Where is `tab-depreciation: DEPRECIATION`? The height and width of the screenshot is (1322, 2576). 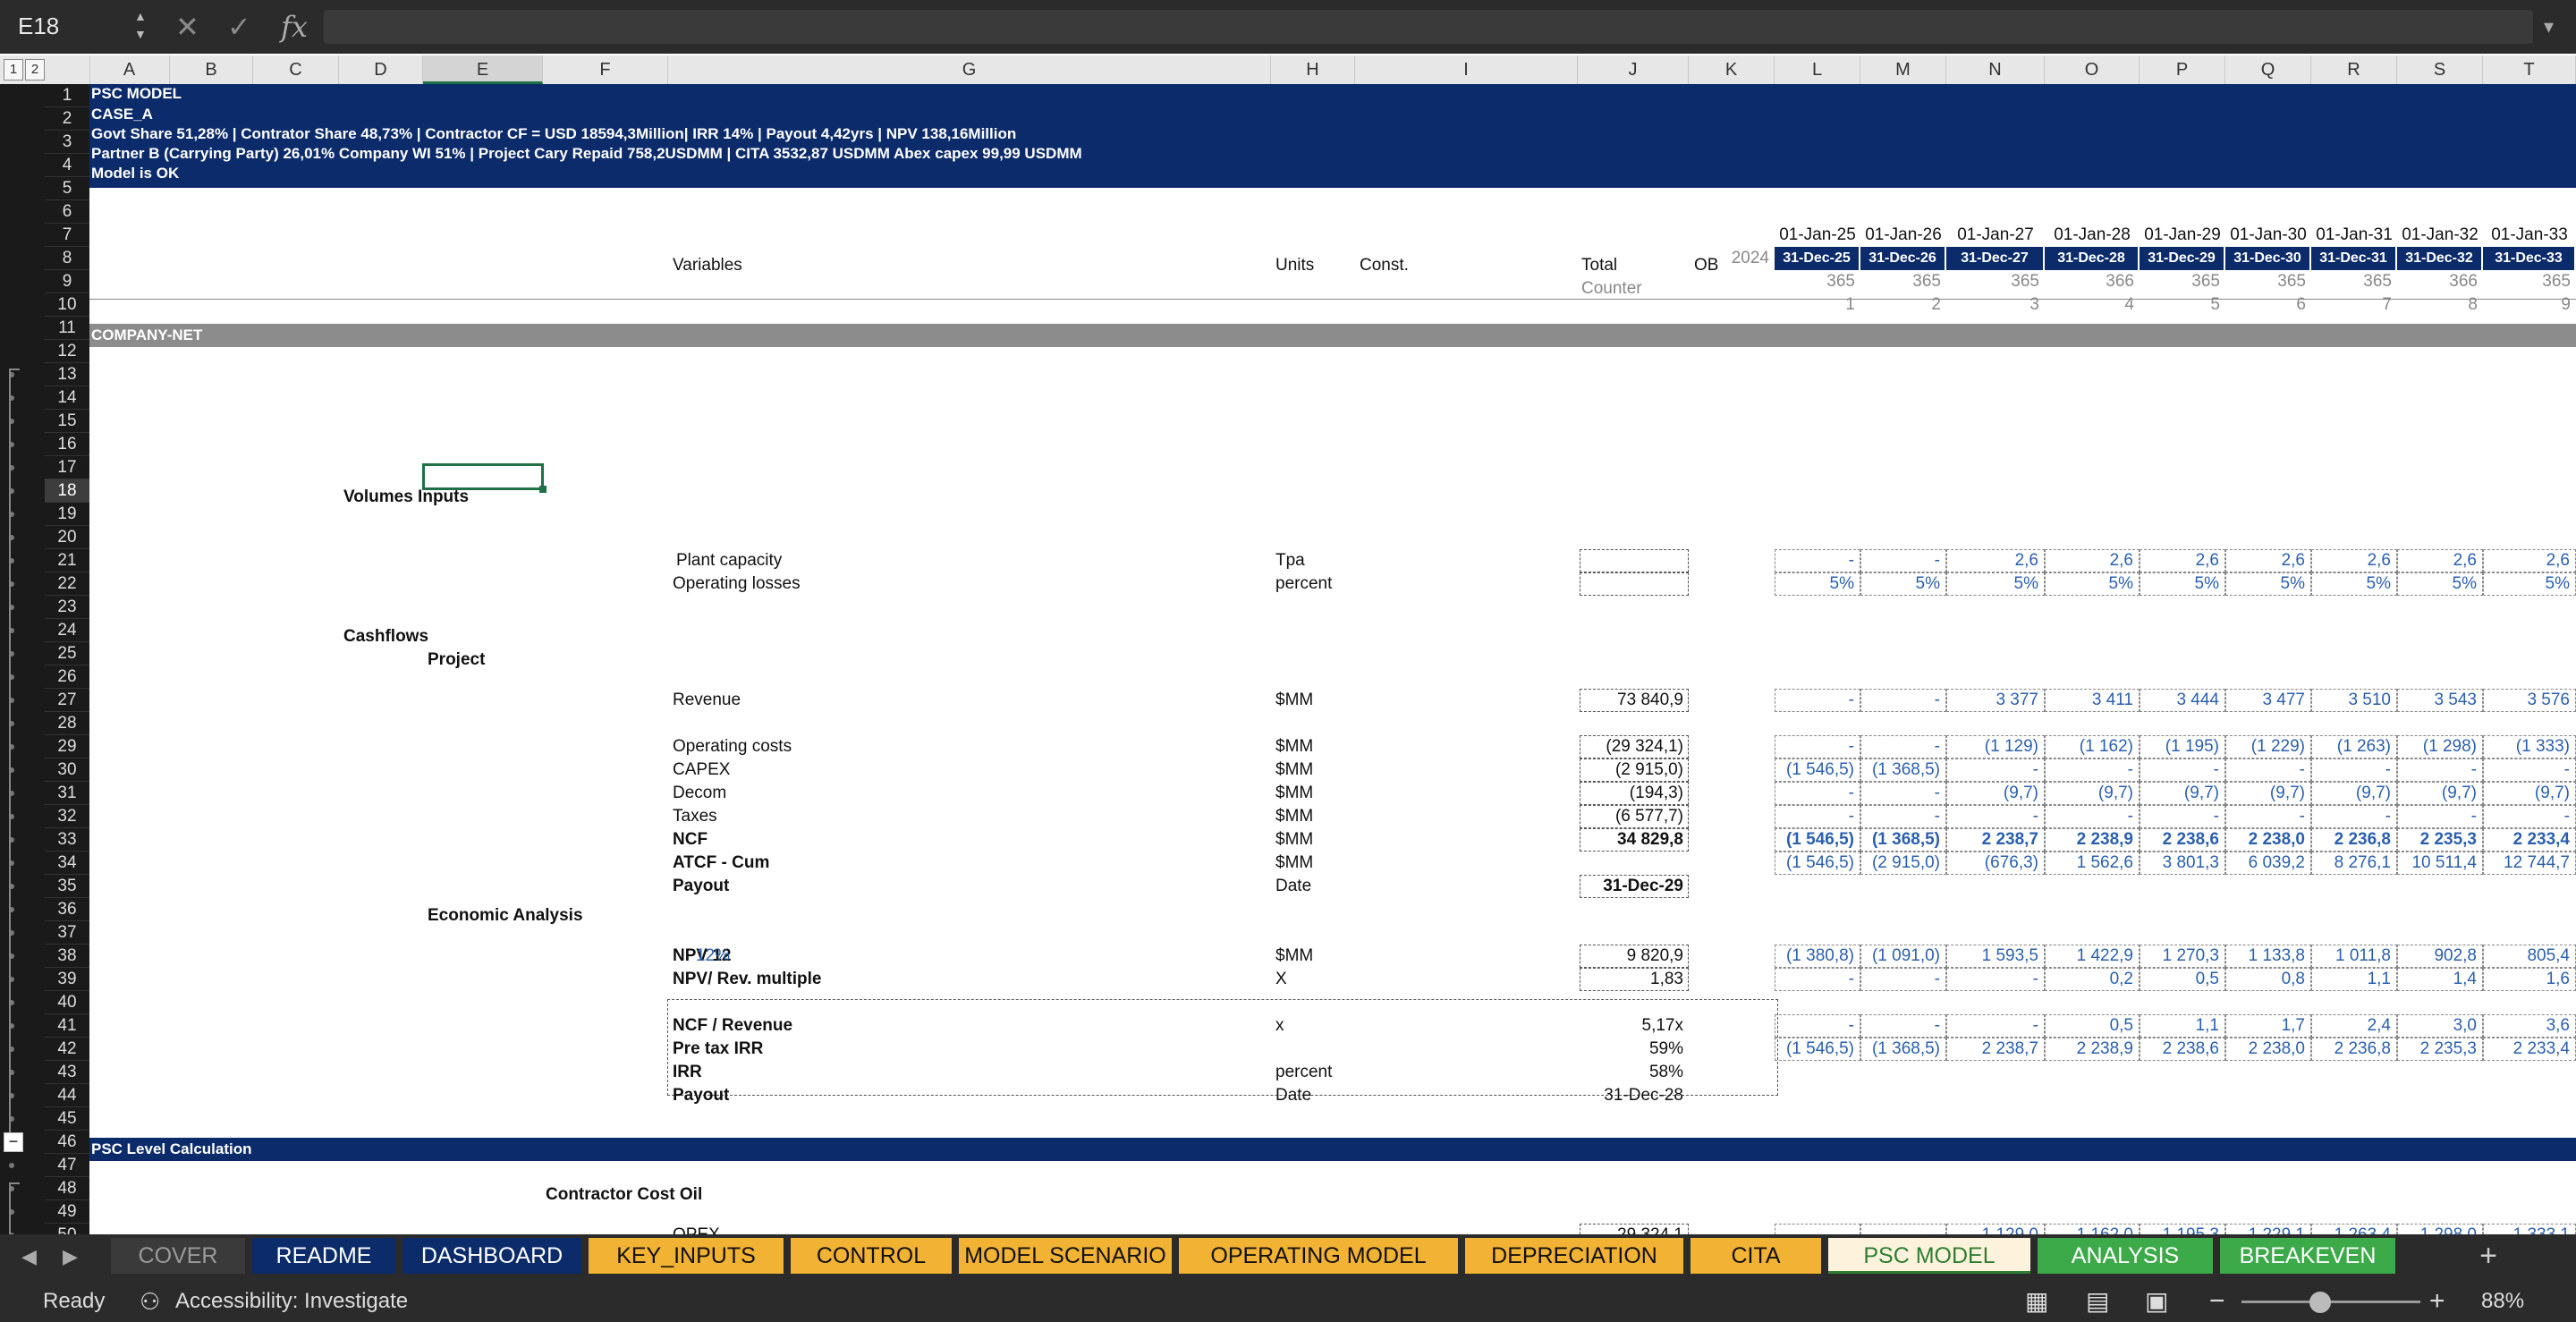 tab-depreciation: DEPRECIATION is located at coordinates (1574, 1256).